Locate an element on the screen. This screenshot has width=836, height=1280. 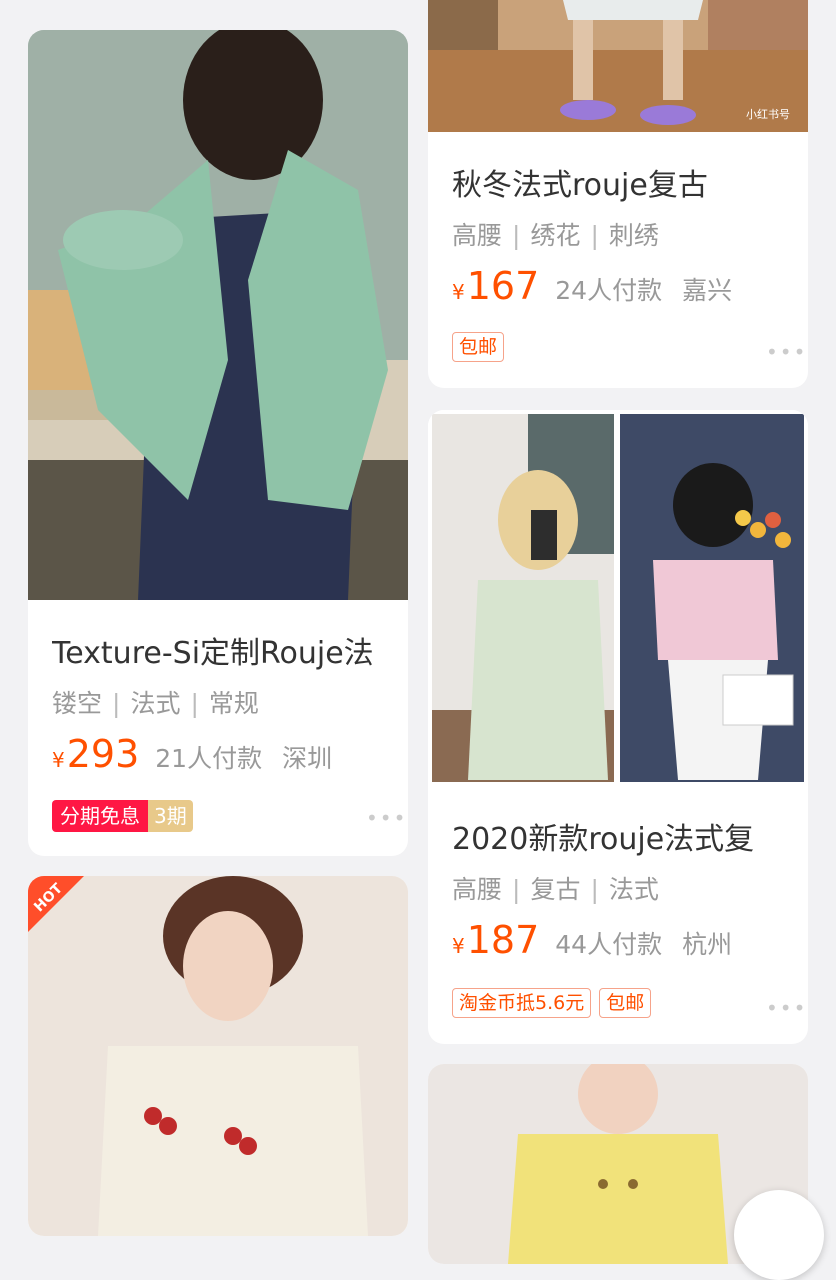
installment-count: 3期 is located at coordinates (170, 816).